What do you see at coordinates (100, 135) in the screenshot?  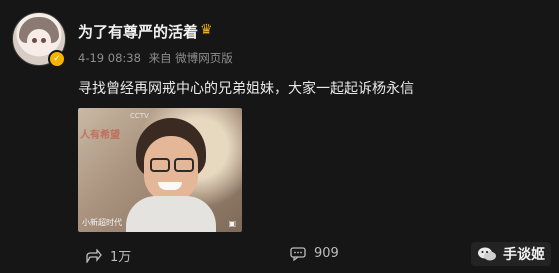 I see `thumbnail-background-text: 人有希望` at bounding box center [100, 135].